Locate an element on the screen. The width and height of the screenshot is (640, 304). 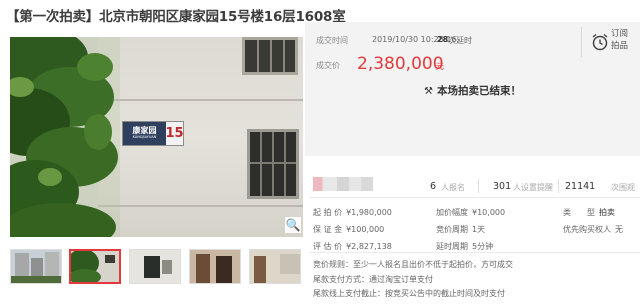
window-upper is located at coordinates (270, 56).